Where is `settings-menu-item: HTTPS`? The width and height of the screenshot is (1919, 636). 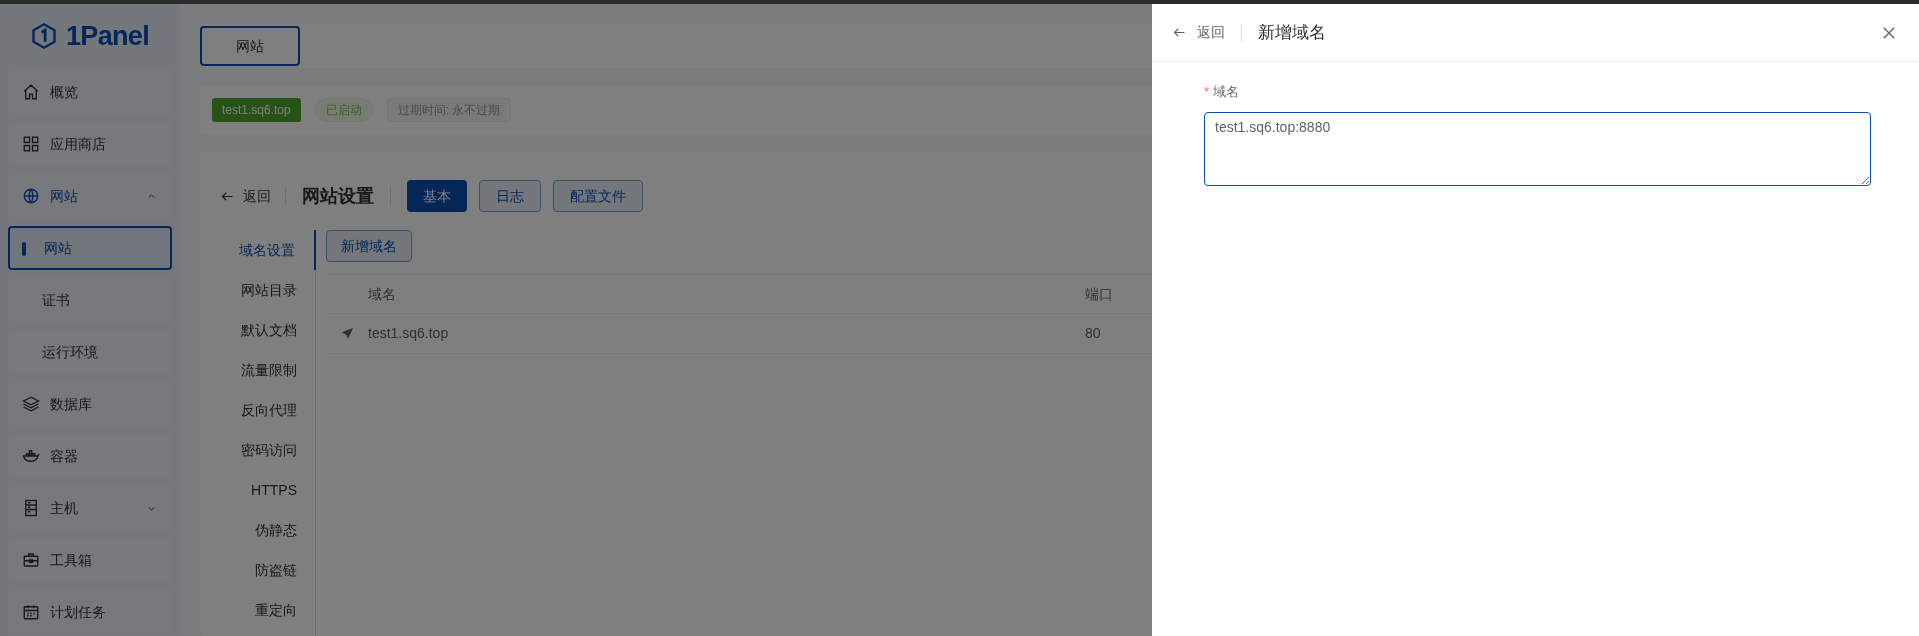 settings-menu-item: HTTPS is located at coordinates (258, 490).